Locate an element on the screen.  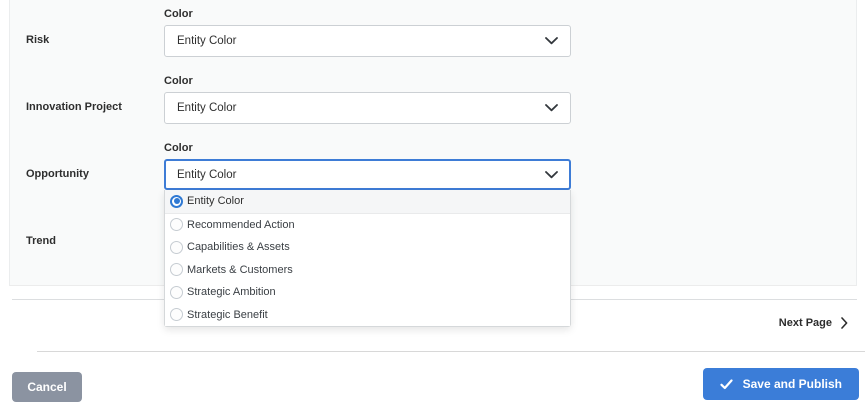
next-page-label: Next Page is located at coordinates (805, 323).